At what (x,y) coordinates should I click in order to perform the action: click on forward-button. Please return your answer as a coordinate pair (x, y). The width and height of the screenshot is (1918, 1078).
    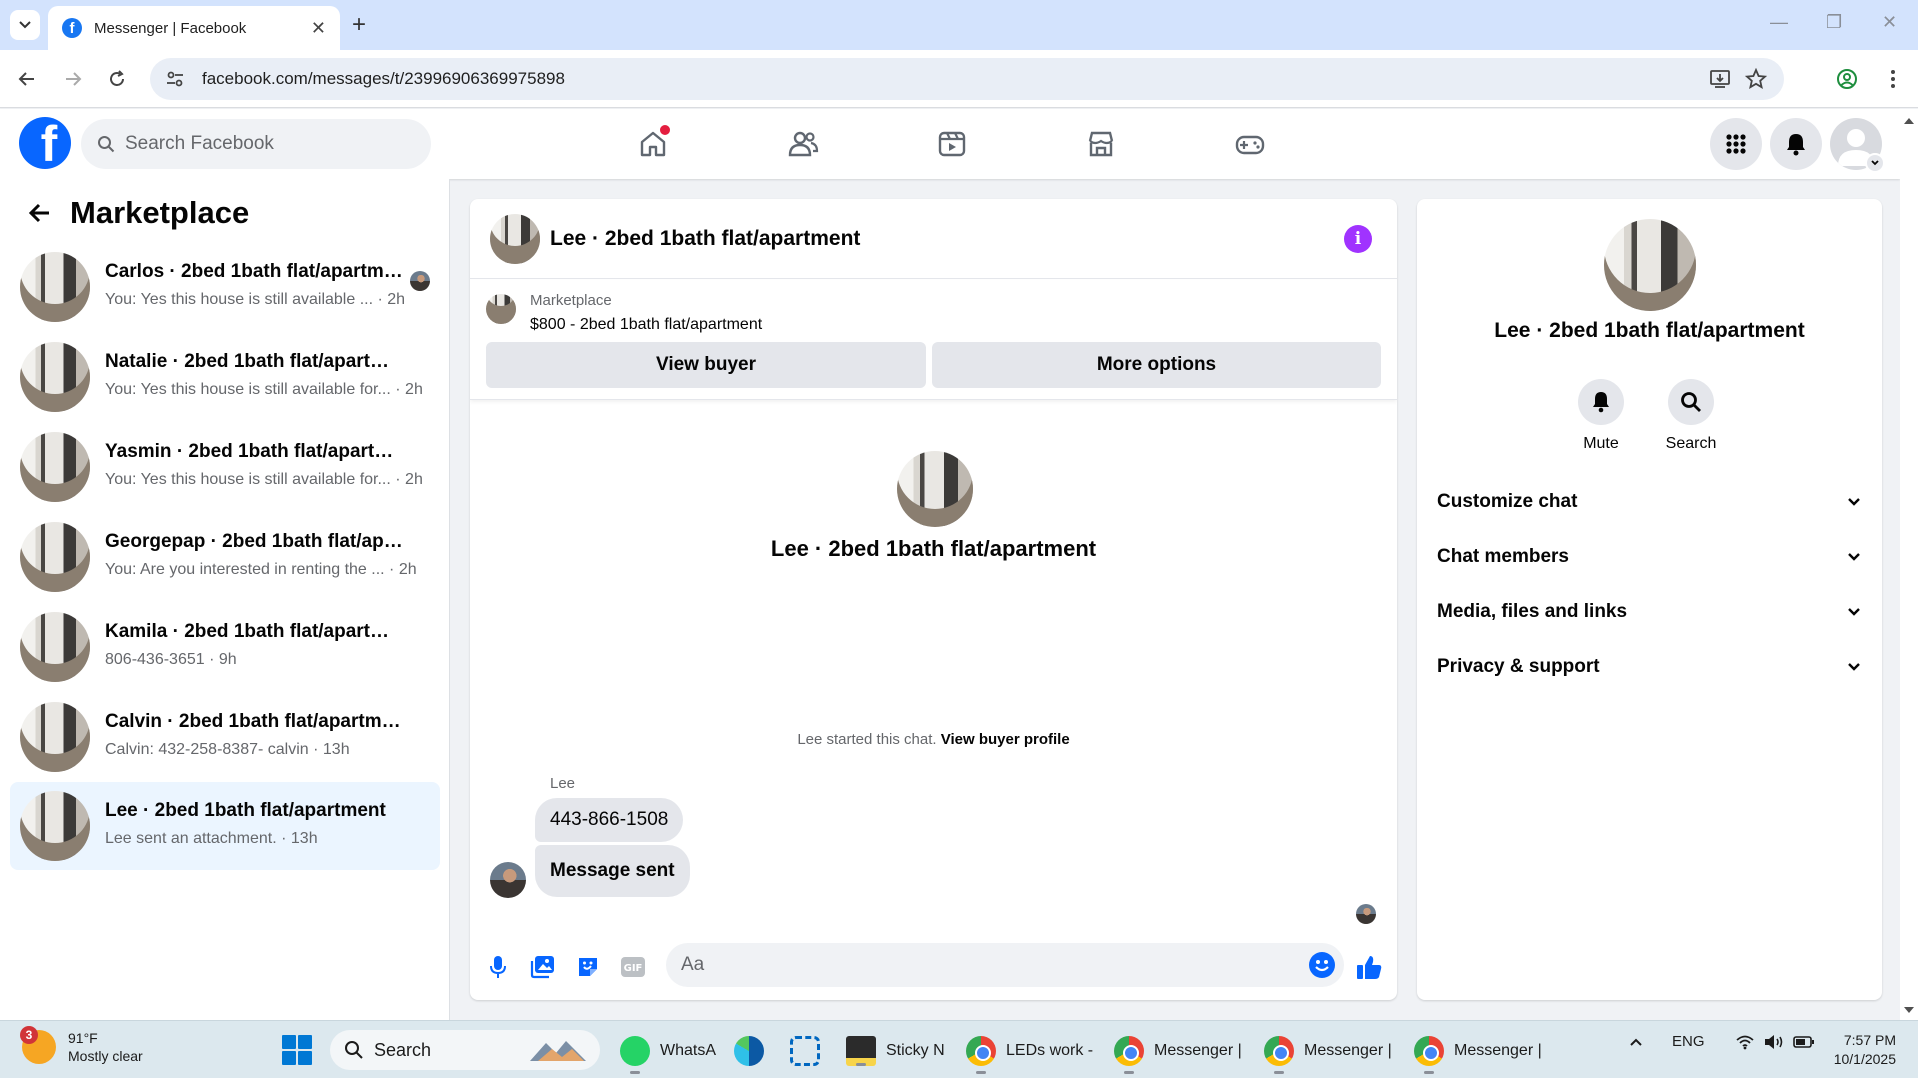
    Looking at the image, I should click on (73, 79).